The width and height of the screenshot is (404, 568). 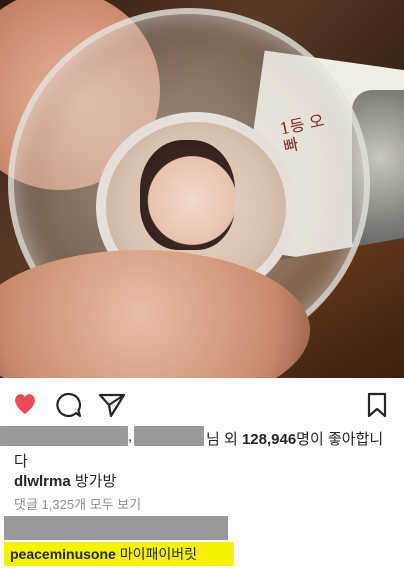 What do you see at coordinates (202, 404) in the screenshot?
I see `action-bar` at bounding box center [202, 404].